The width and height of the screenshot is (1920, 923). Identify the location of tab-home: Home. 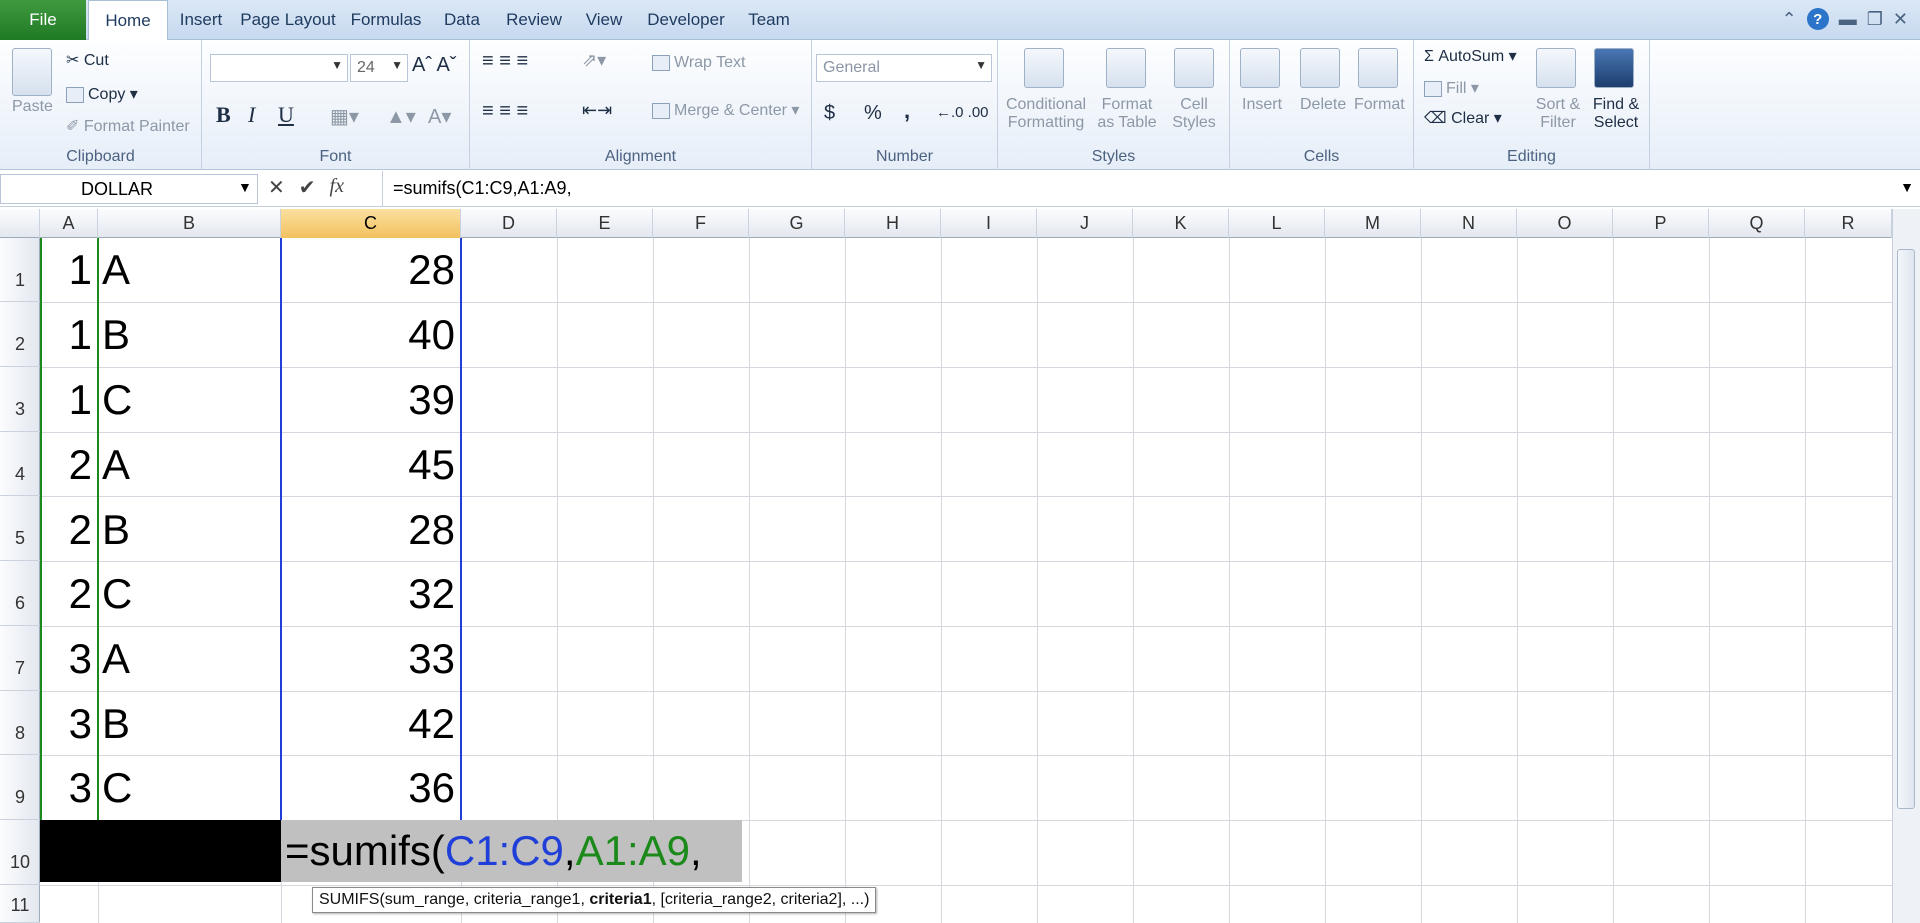
(128, 20).